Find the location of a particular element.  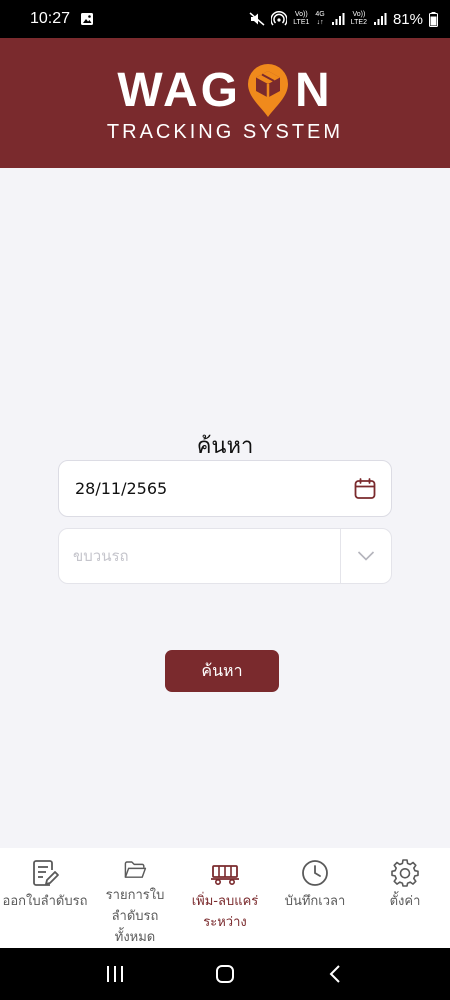

app-header: WAG N TRACKING SYSTEM is located at coordinates (225, 103).